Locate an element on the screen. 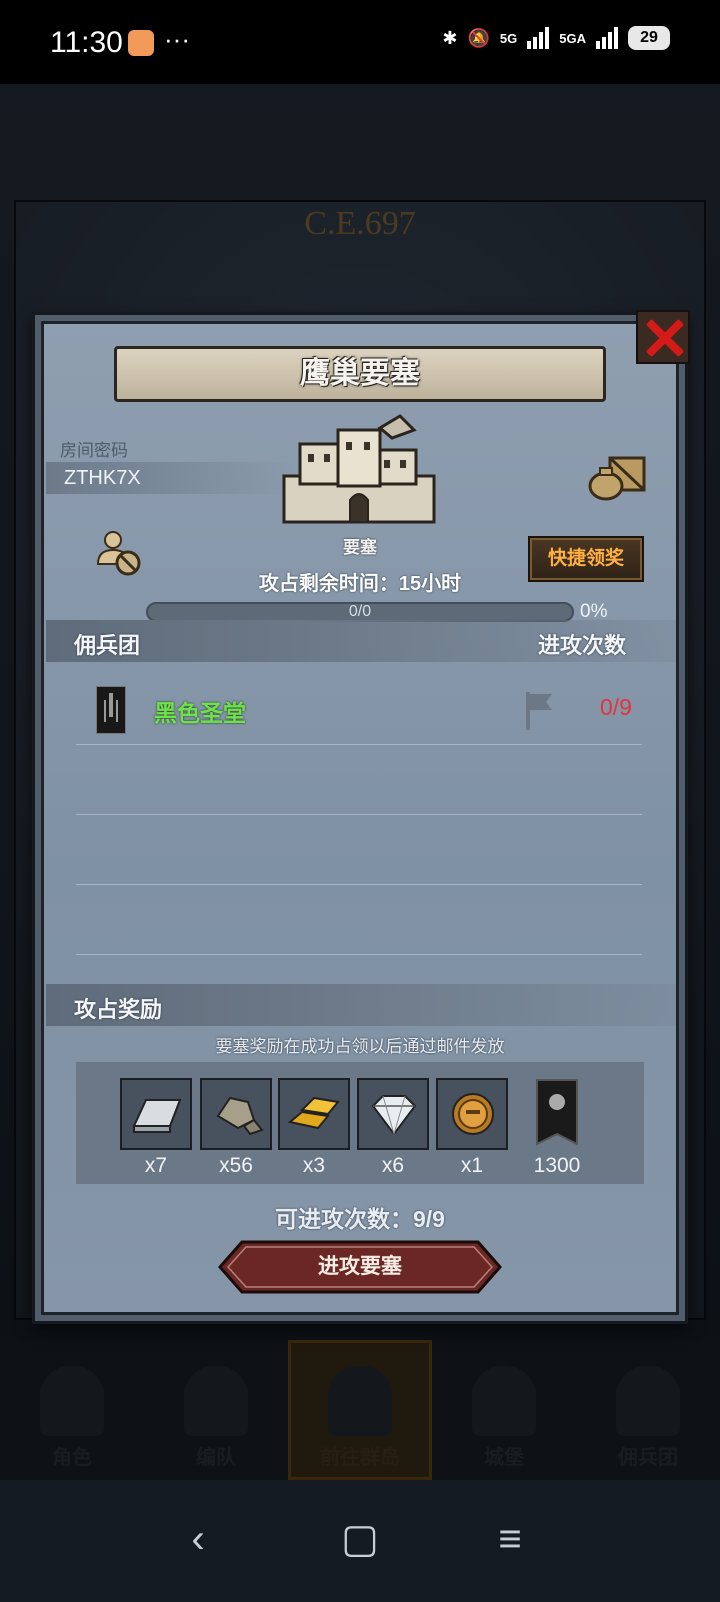  available-attacks: 可进攻次数：9/9 is located at coordinates (360, 1217).